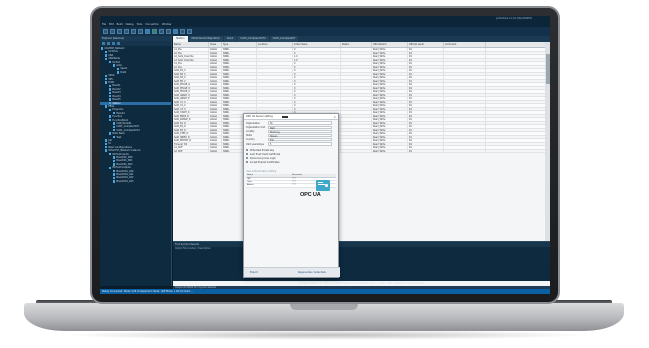 The width and height of the screenshot is (649, 348). Describe the element at coordinates (135, 181) in the screenshot. I see `tree-item: BoardO01_A03` at that location.